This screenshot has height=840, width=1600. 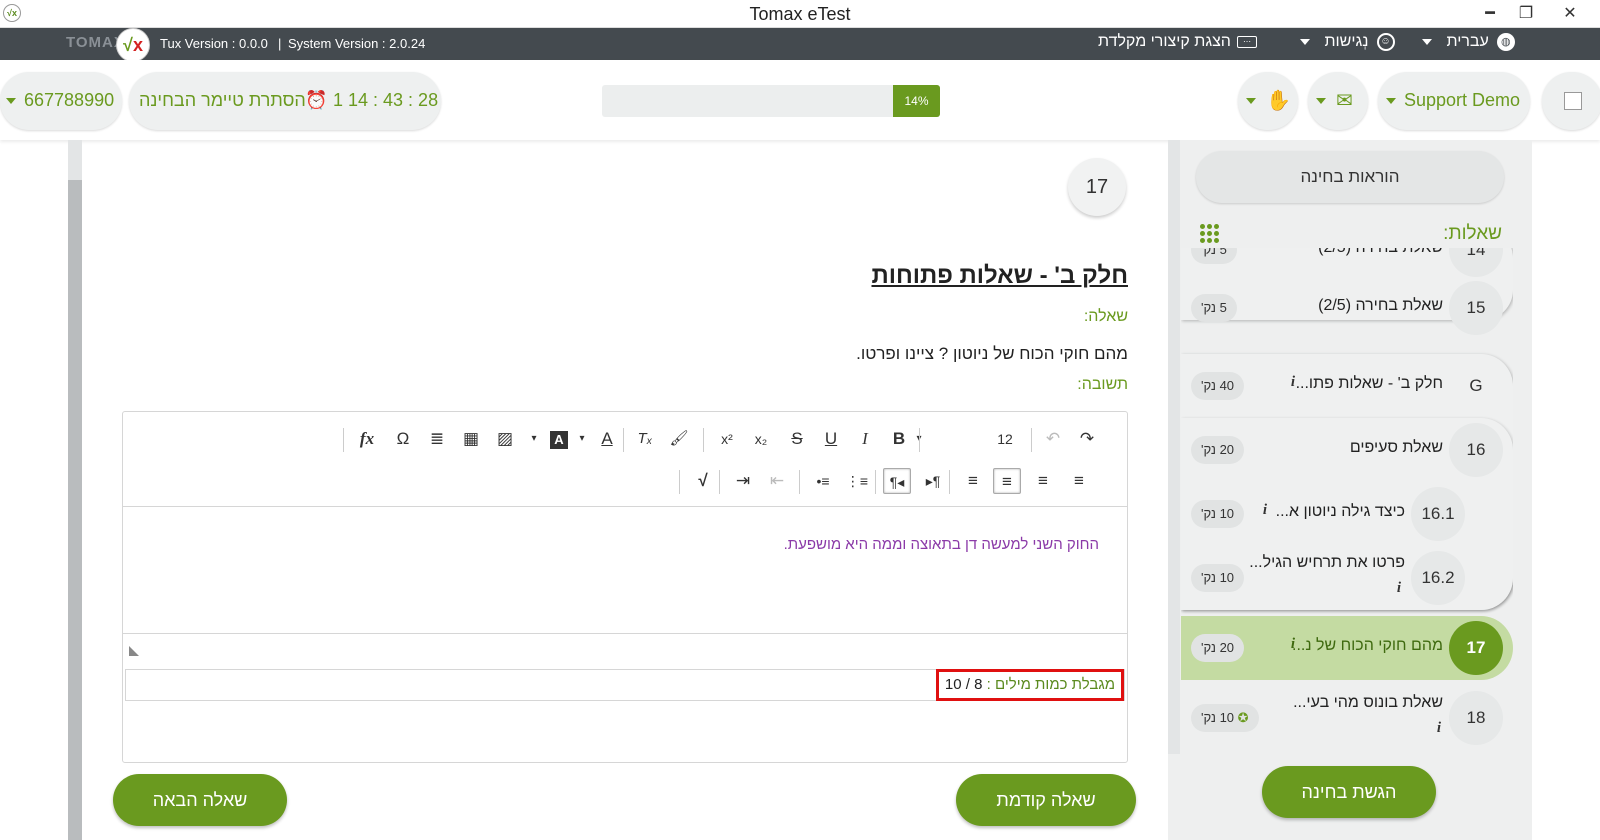 I want to click on sidebar-scrollbar, so click(x=1174, y=447).